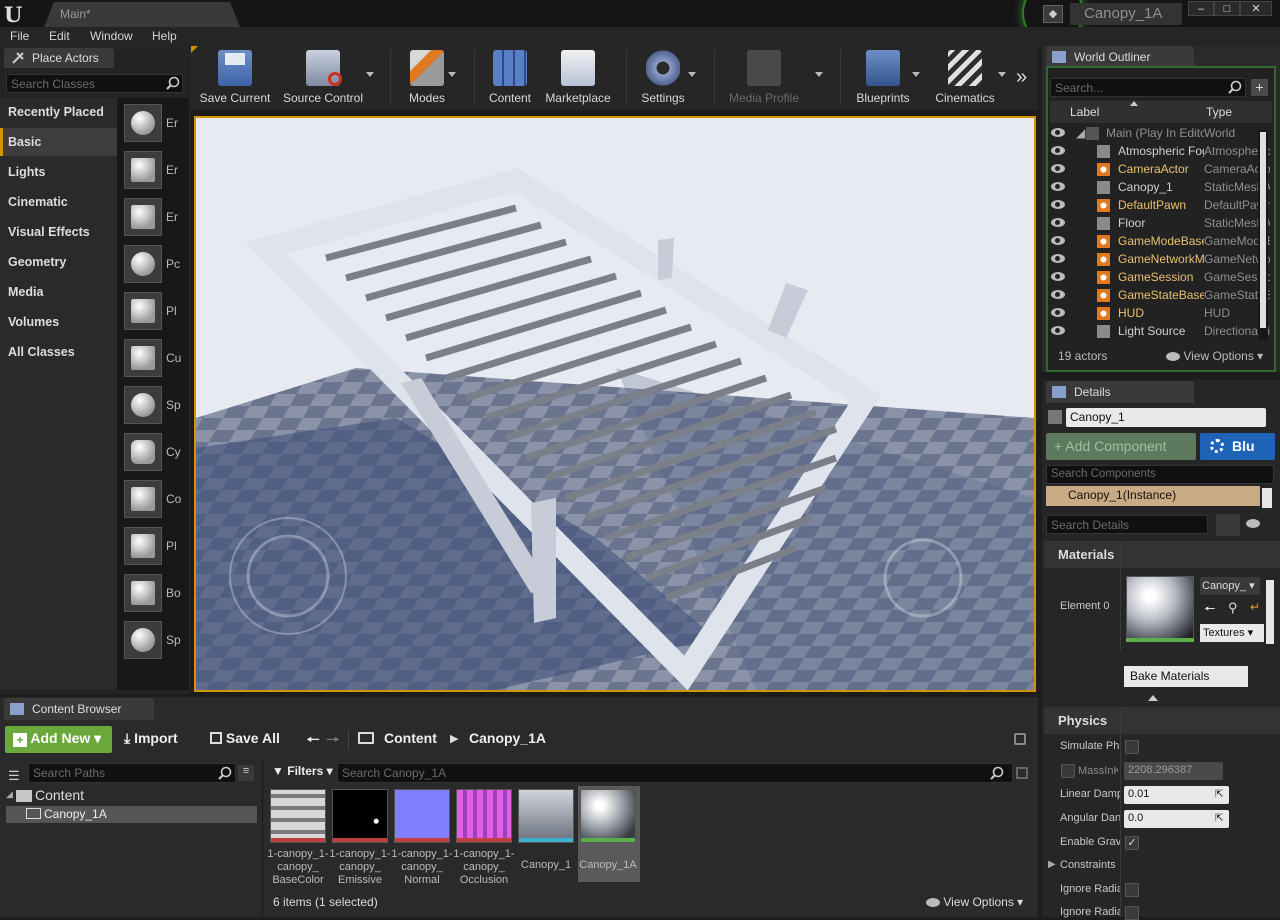  What do you see at coordinates (143, 170) in the screenshot?
I see `actor-figure-icon` at bounding box center [143, 170].